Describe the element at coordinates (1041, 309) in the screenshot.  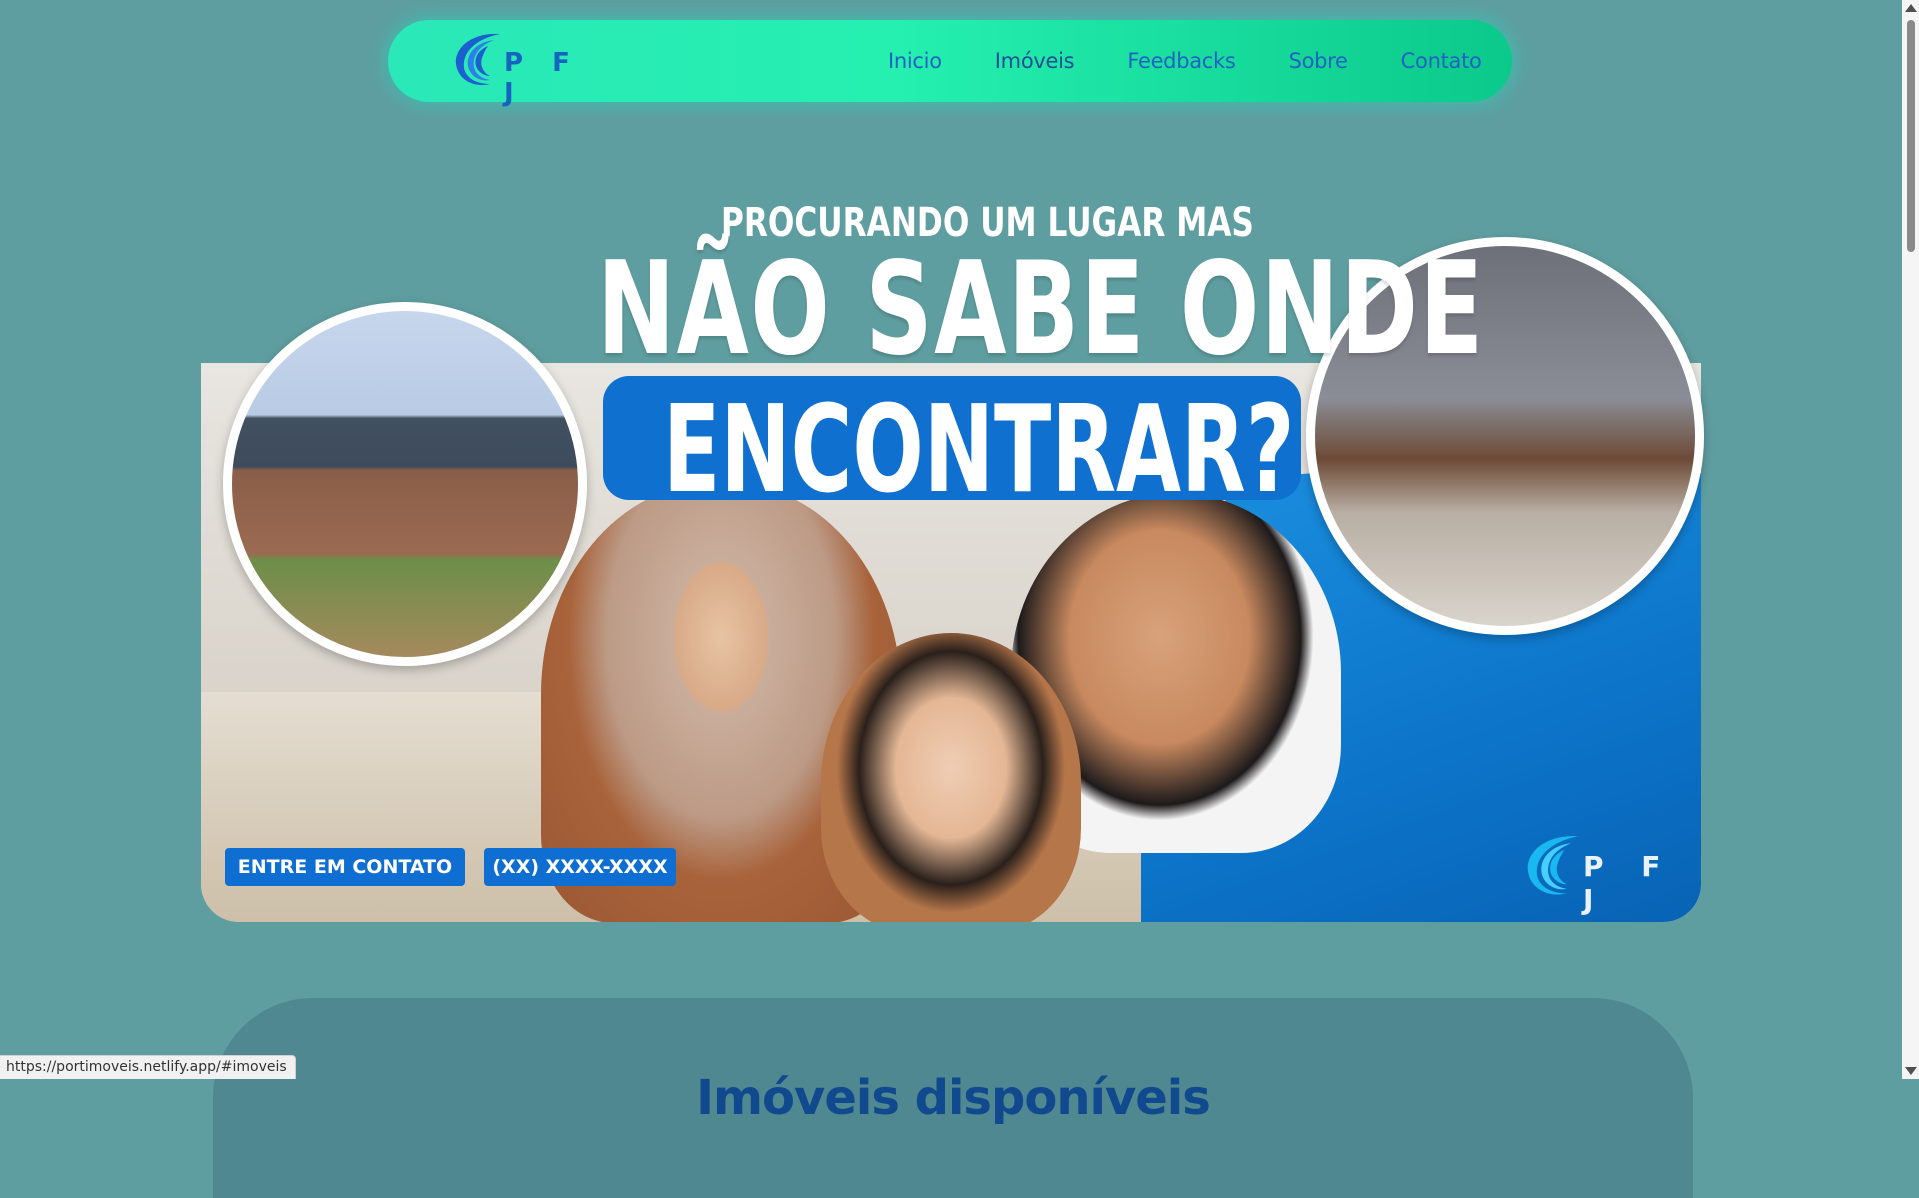
I see `headline-big: NÃO SABE ONDE` at that location.